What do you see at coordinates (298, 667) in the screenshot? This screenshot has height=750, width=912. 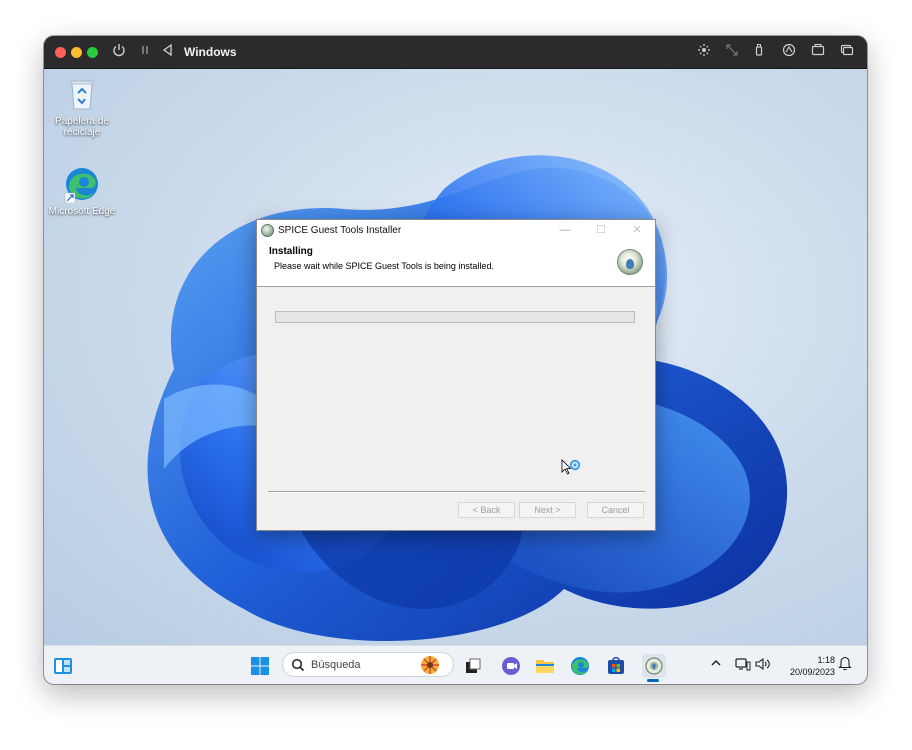 I see `search-icon` at bounding box center [298, 667].